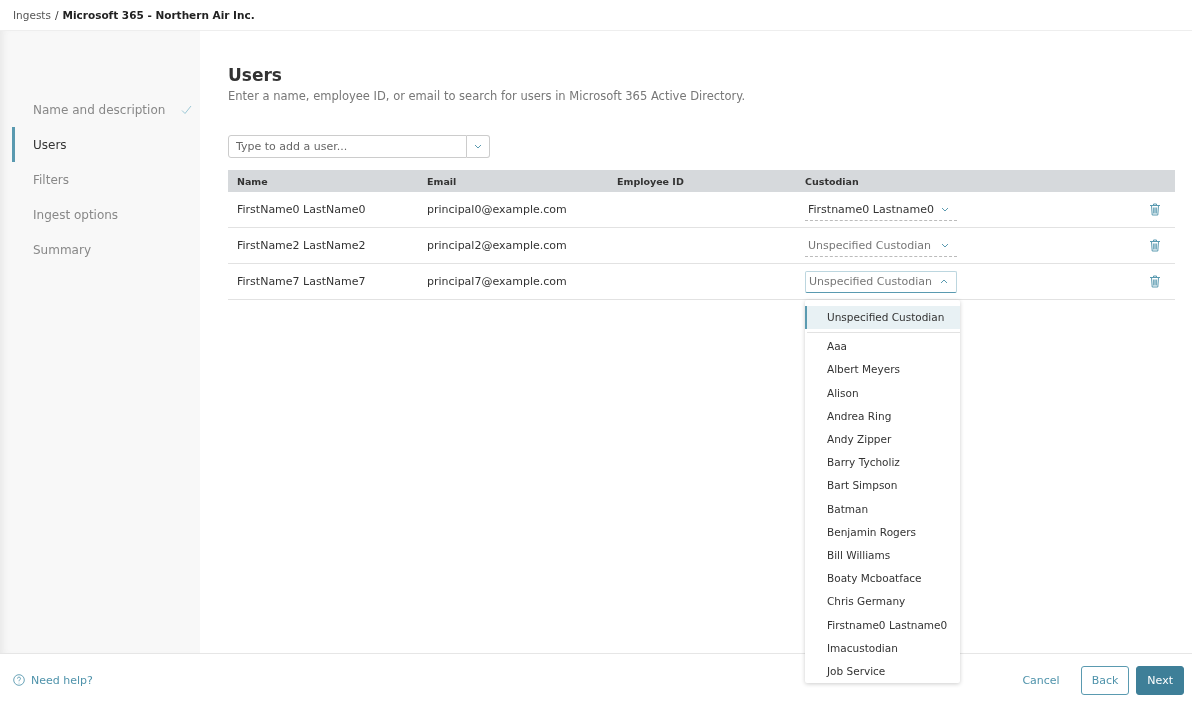 This screenshot has height=706, width=1192. What do you see at coordinates (882, 369) in the screenshot?
I see `menu-item: Albert Meyers` at bounding box center [882, 369].